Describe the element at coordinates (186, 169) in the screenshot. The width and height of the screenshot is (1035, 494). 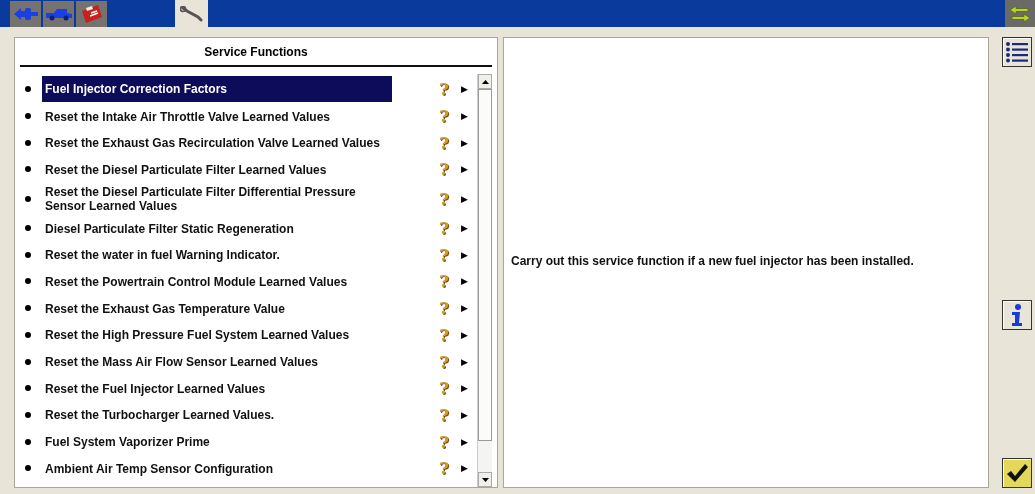
I see `function-item: Reset the Diesel Particulate Filter Learned Values` at that location.